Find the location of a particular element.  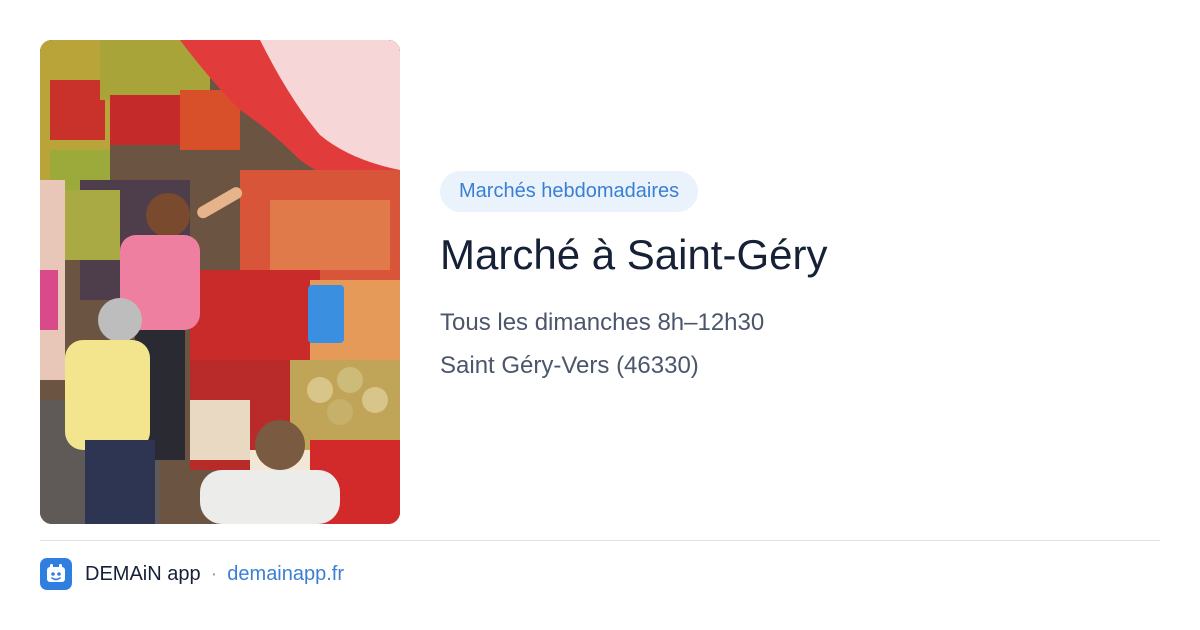

site-link: demainapp.fr is located at coordinates (285, 574).